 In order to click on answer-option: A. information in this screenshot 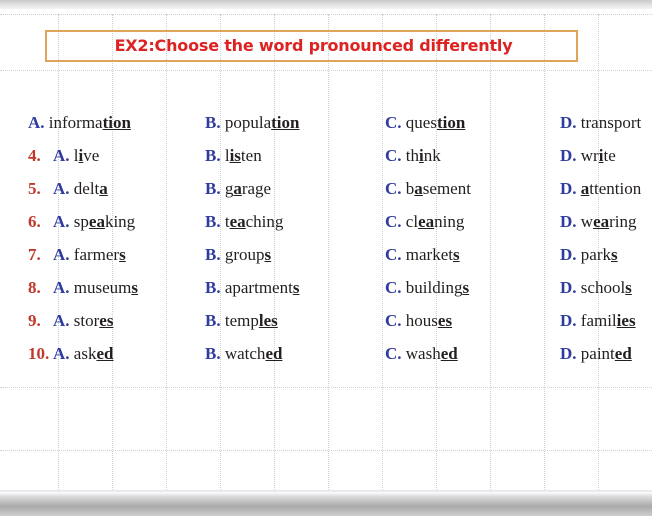, I will do `click(79, 122)`.